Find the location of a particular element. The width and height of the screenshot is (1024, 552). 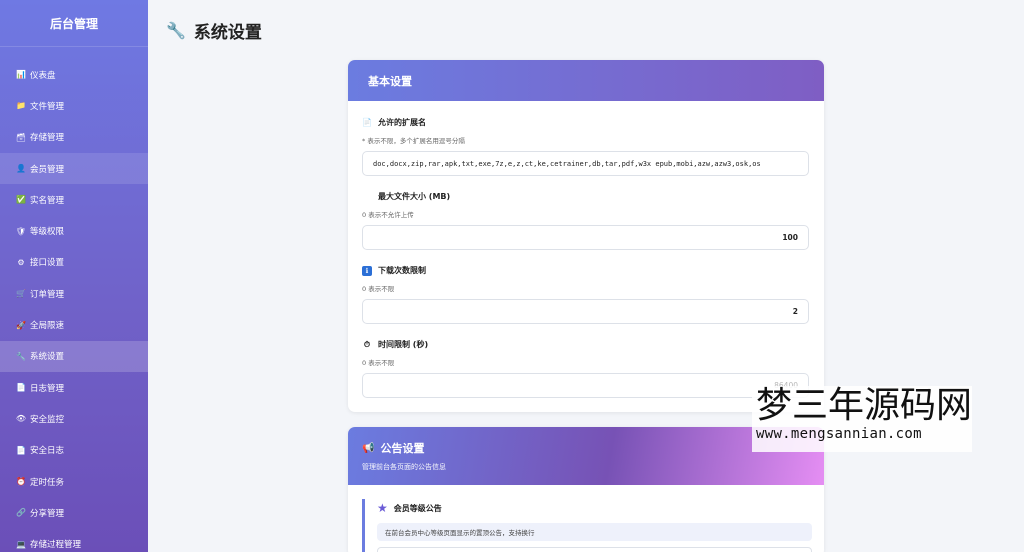

download-limit-hint: 0 表示不限 is located at coordinates (378, 289).